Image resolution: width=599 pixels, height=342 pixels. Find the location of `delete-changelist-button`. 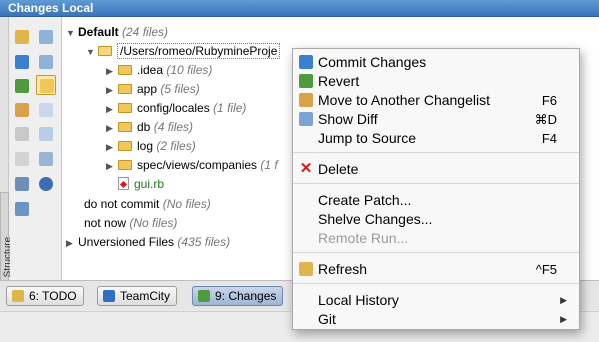

delete-changelist-button is located at coordinates (22, 134).